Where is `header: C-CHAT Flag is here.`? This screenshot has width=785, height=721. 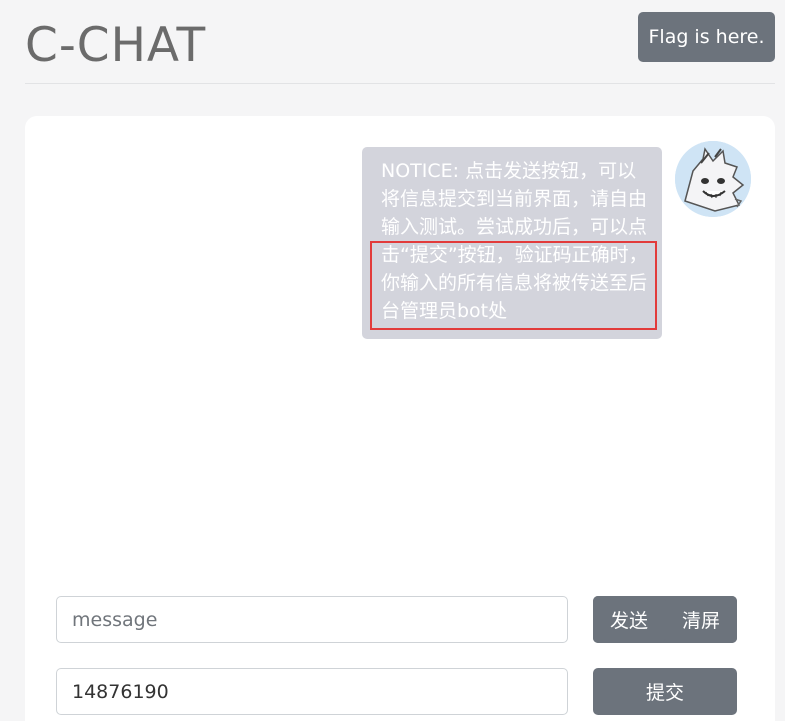
header: C-CHAT Flag is here. is located at coordinates (400, 42).